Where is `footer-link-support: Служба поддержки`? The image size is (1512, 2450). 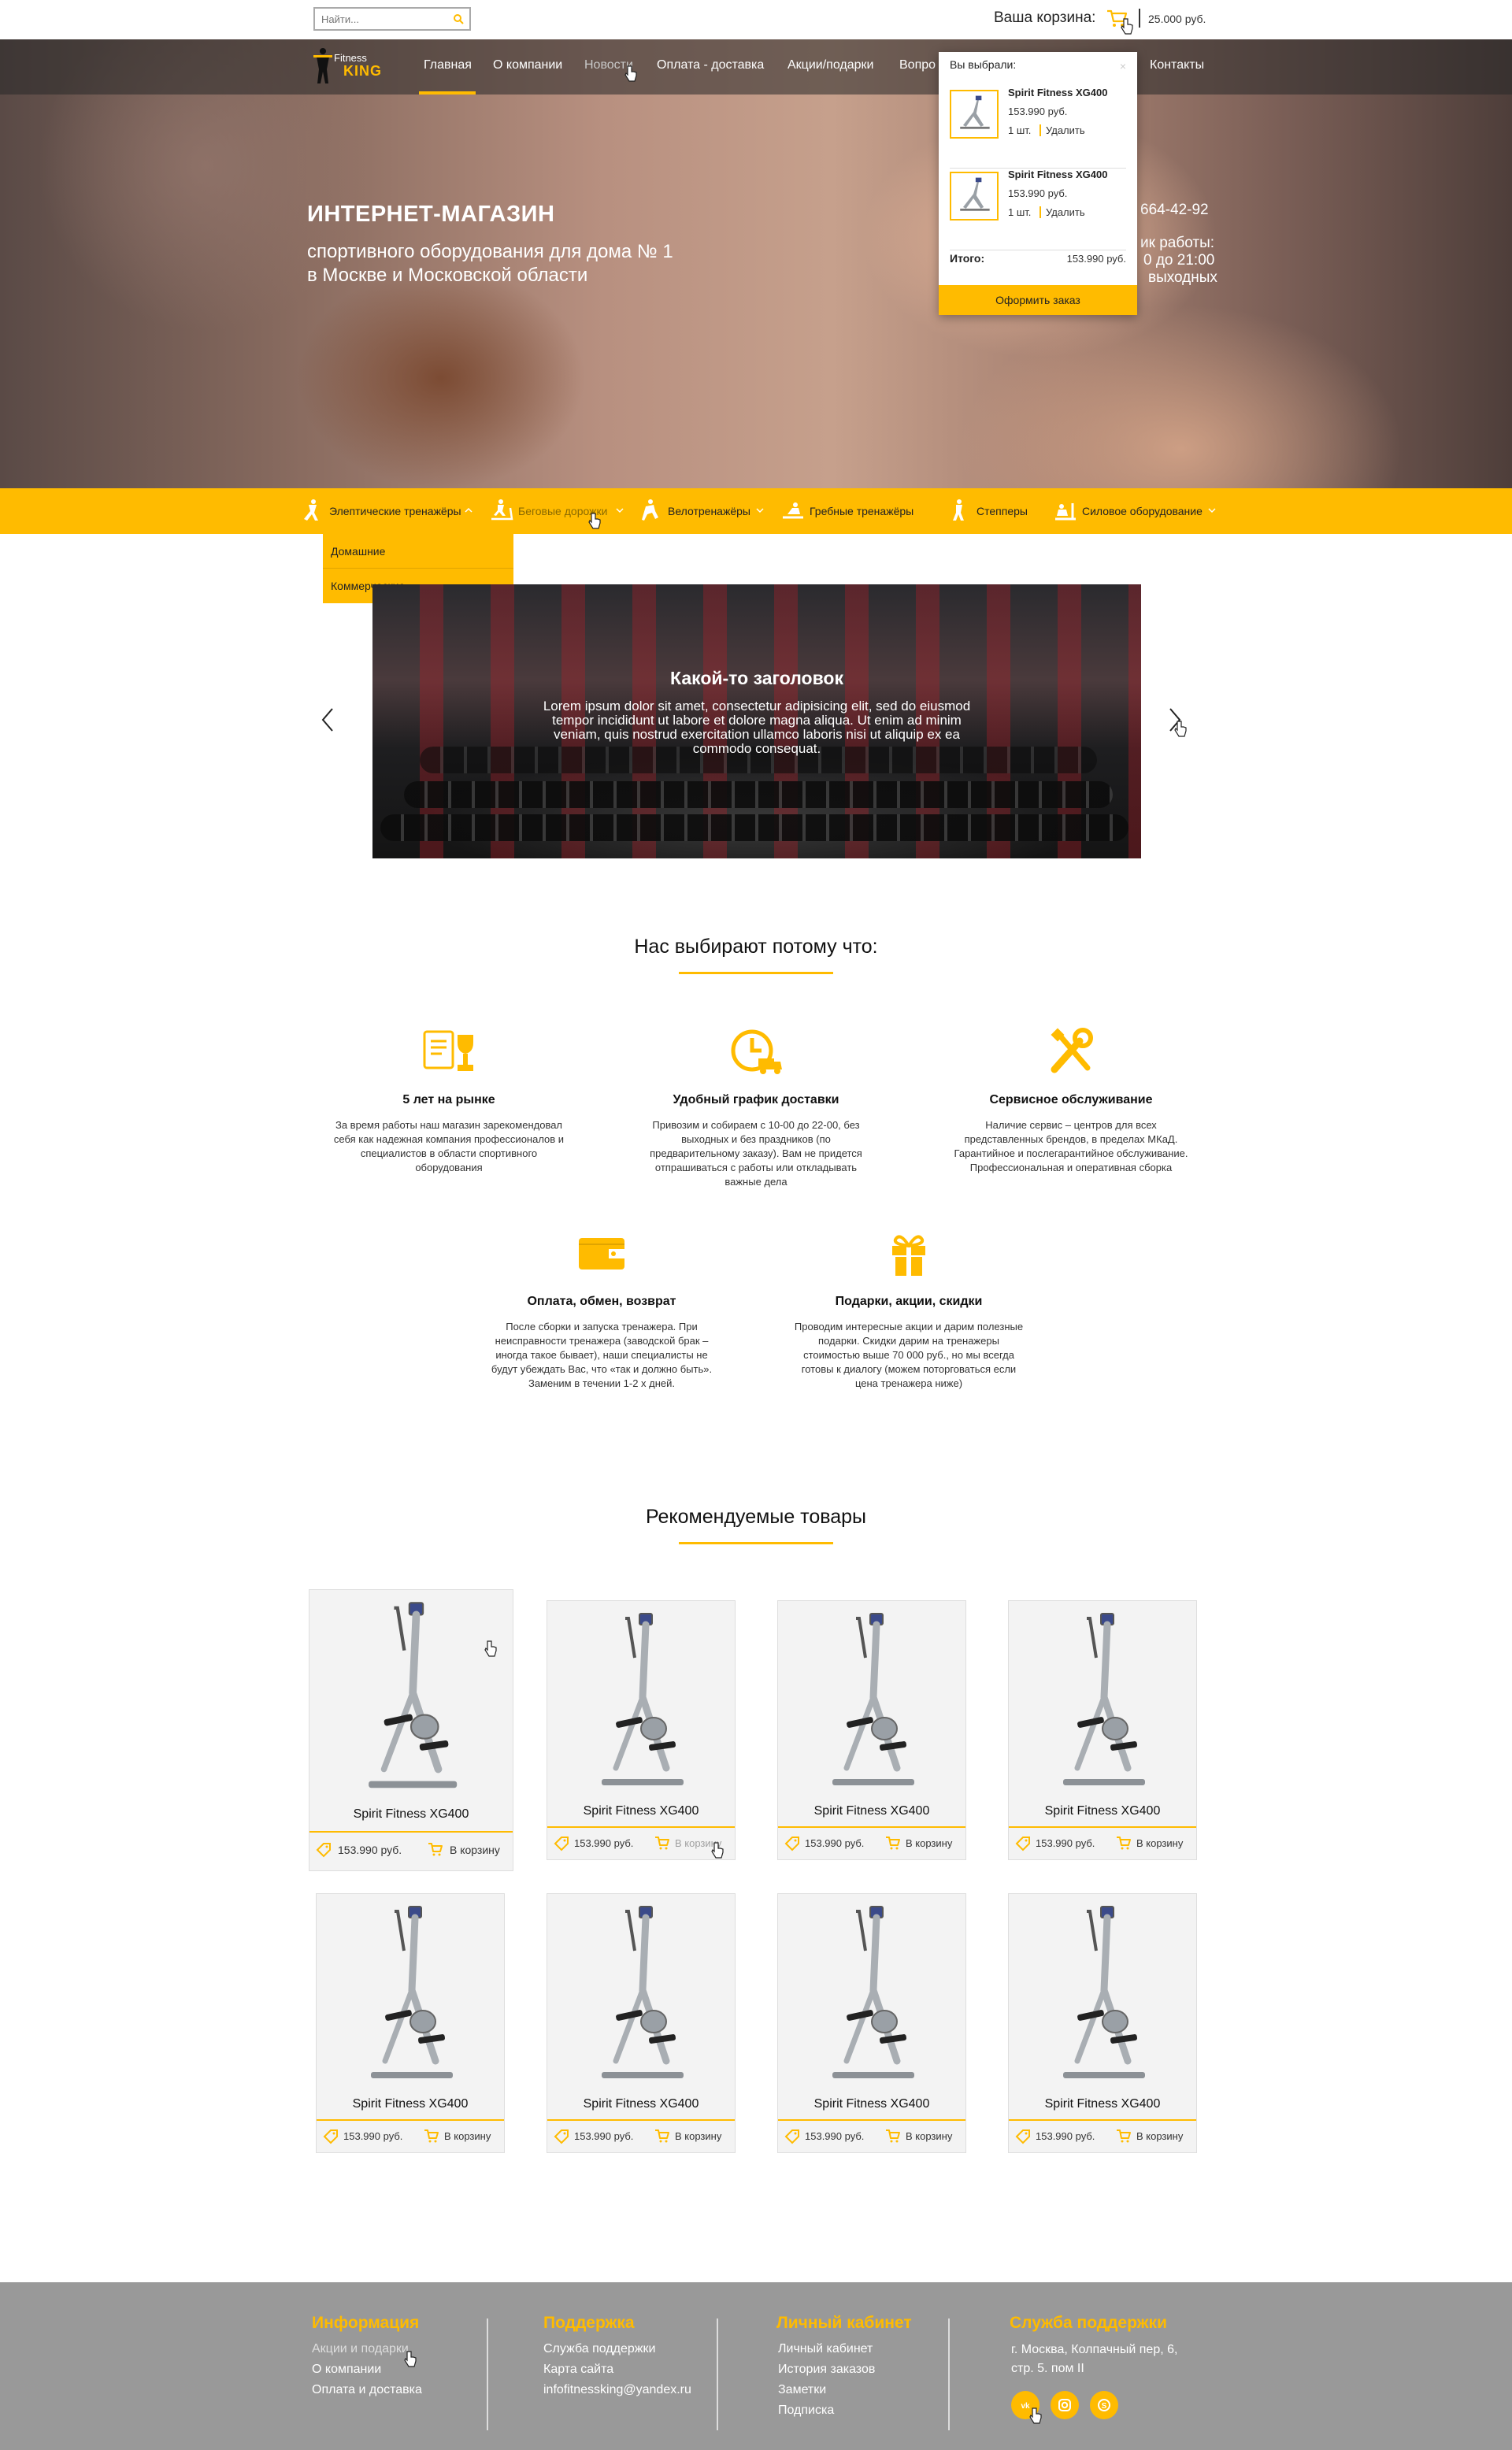
footer-link-support: Служба поддержки is located at coordinates (599, 2349).